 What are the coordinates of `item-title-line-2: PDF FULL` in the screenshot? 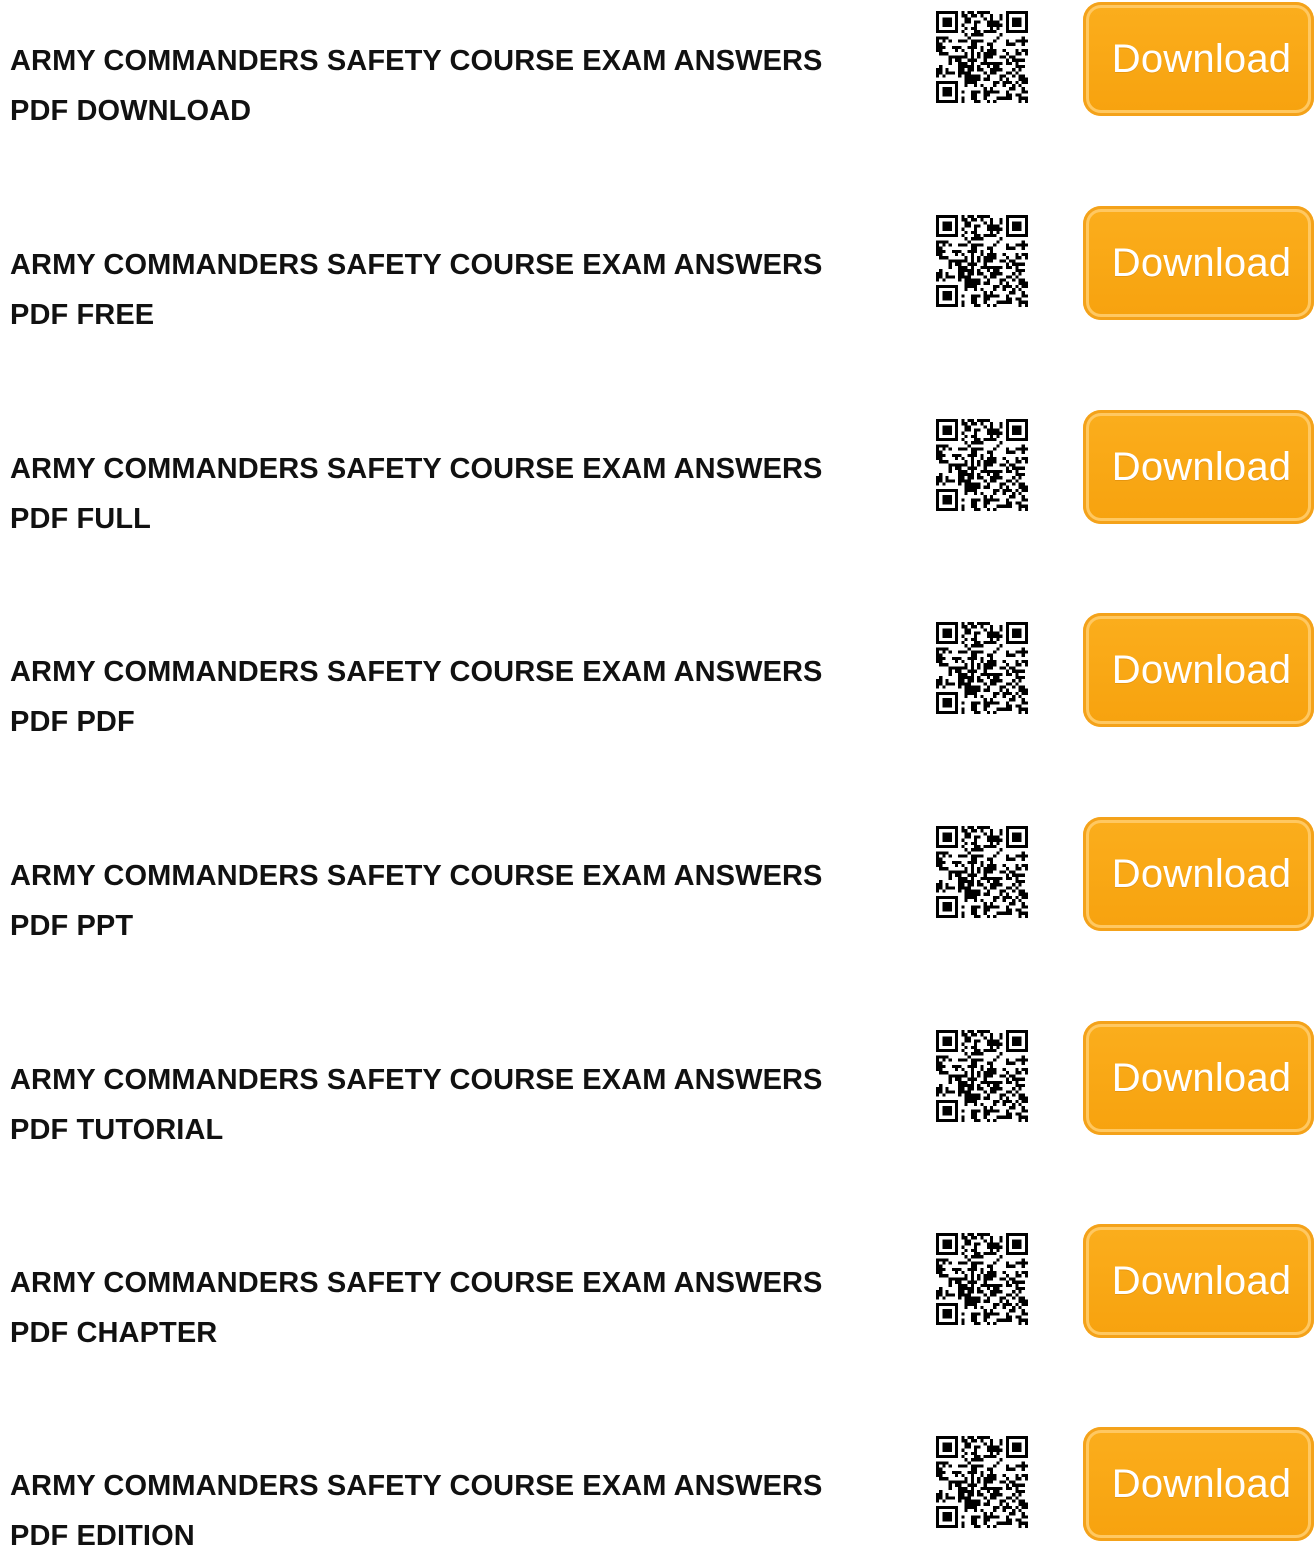 It's located at (80, 519).